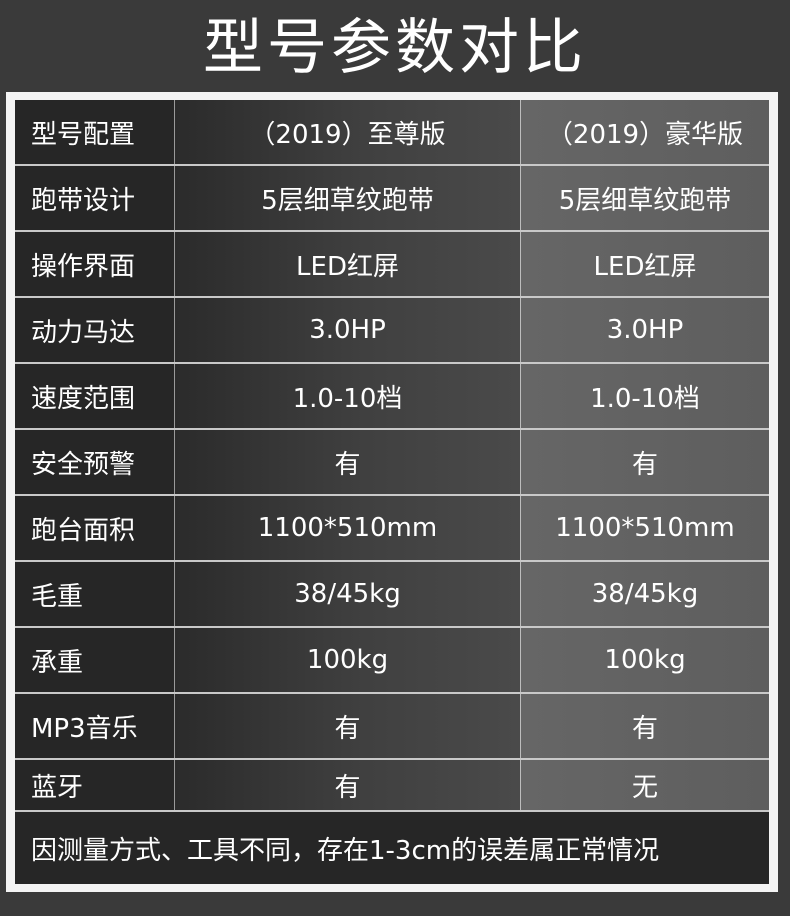 The width and height of the screenshot is (790, 916). Describe the element at coordinates (645, 785) in the screenshot. I see `value-deluxe: 无` at that location.